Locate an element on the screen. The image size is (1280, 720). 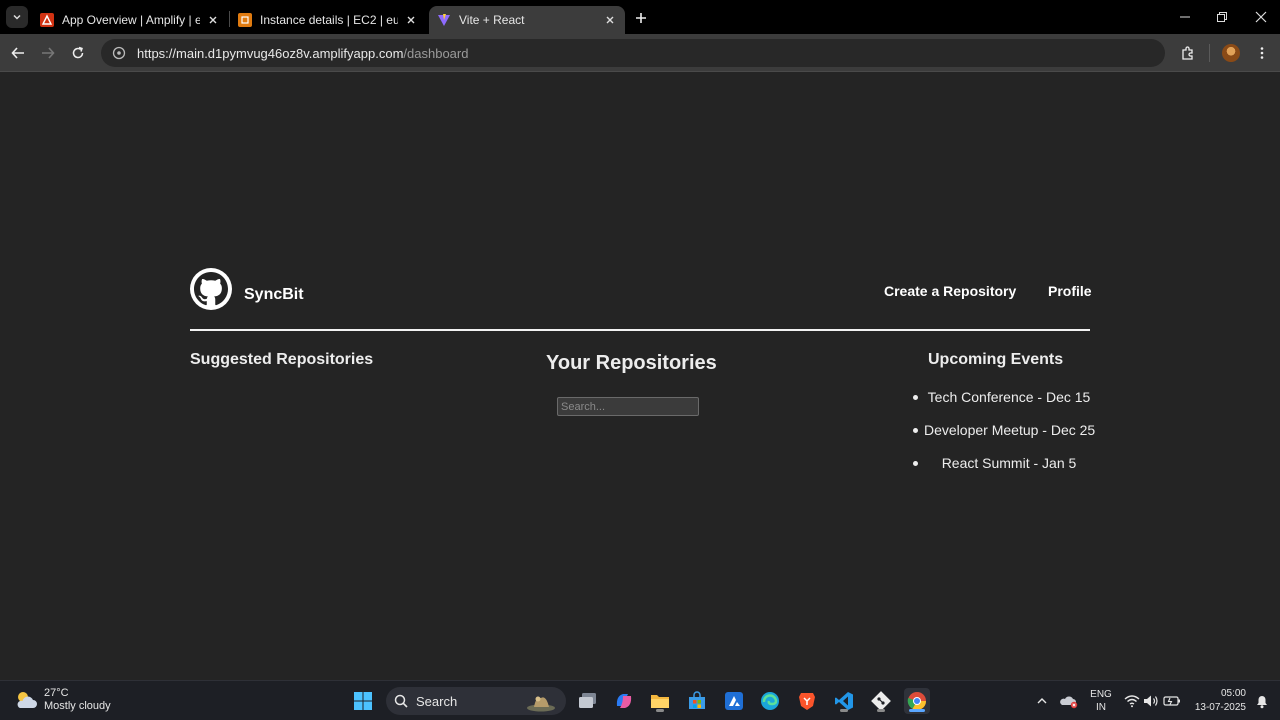
weather-description: Mostly cloudy is located at coordinates (77, 706).